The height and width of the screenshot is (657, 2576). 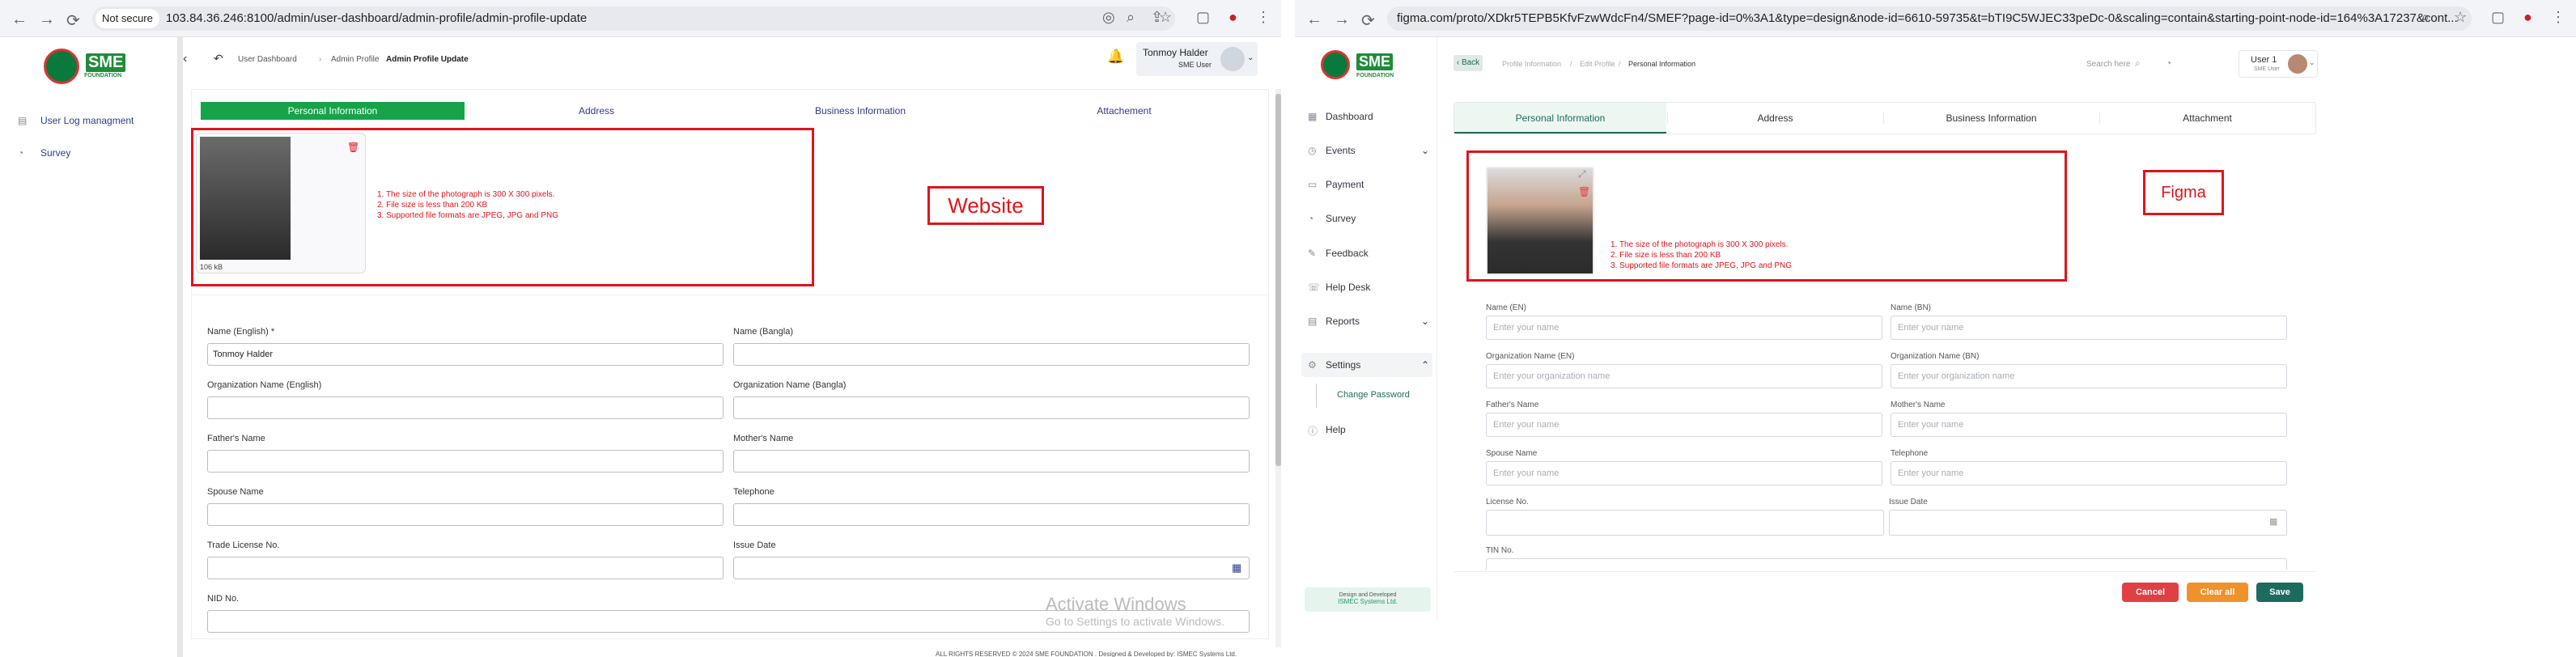 What do you see at coordinates (1343, 365) in the screenshot?
I see `sidebar-item-settings: Settings` at bounding box center [1343, 365].